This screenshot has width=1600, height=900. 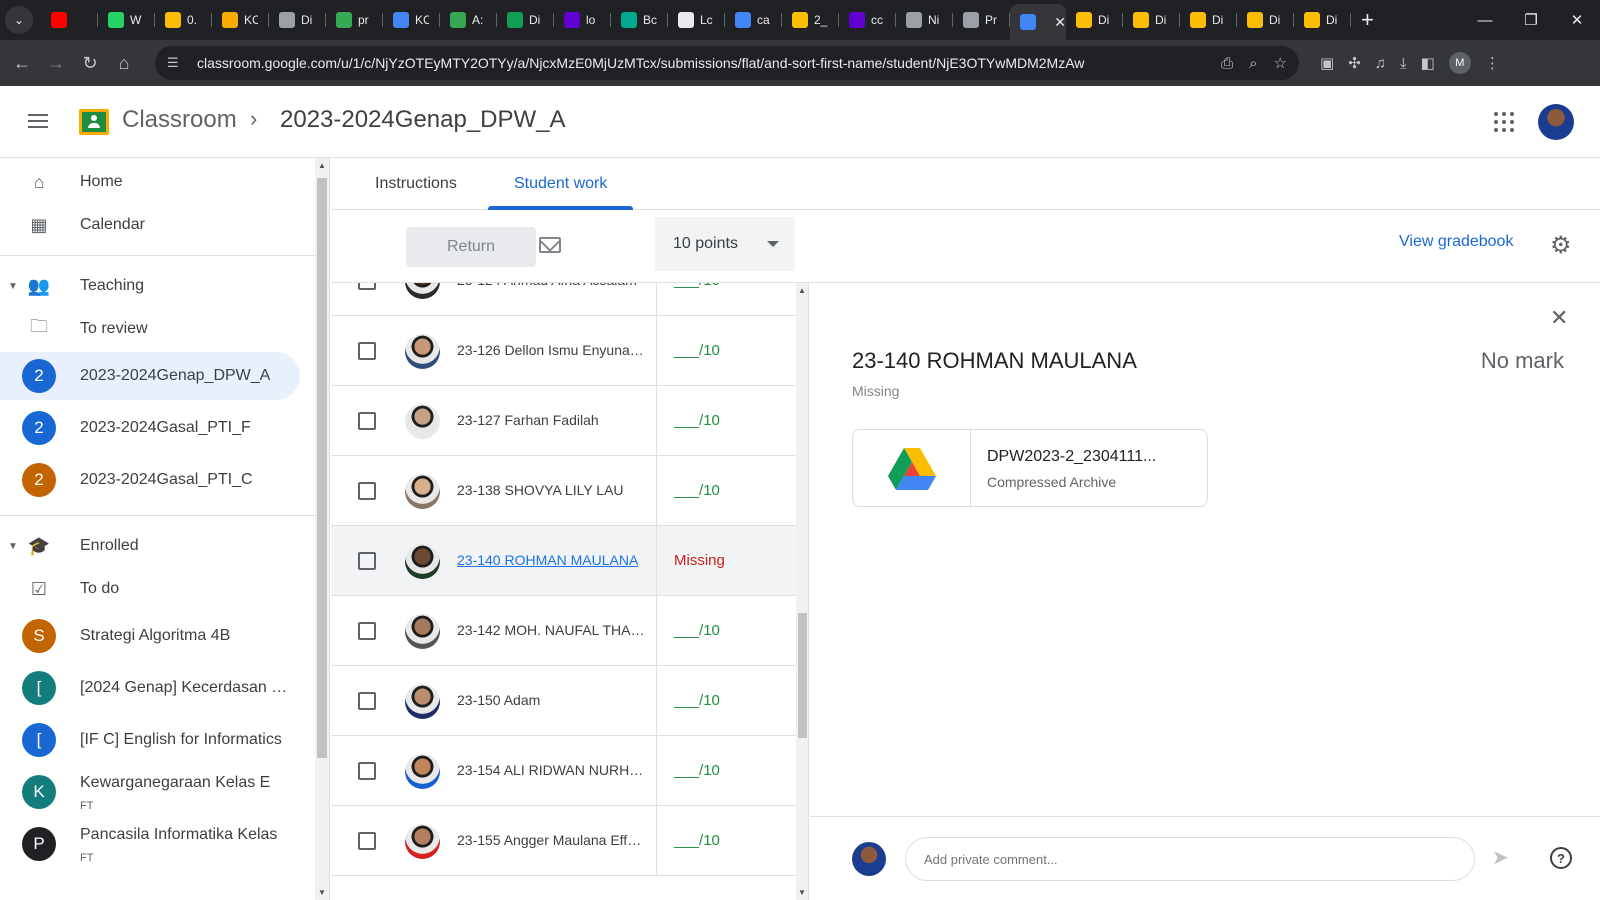 What do you see at coordinates (563, 299) in the screenshot?
I see `student-row: 23-124 Ahmad Afha Assalam ___/10` at bounding box center [563, 299].